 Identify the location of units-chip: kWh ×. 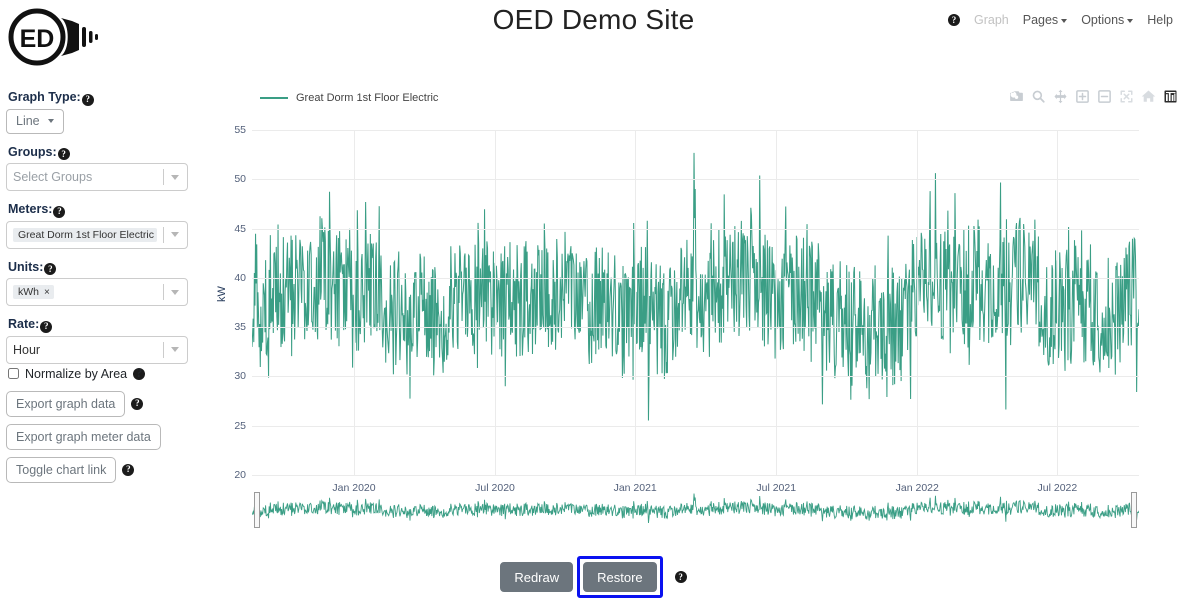
(33, 292).